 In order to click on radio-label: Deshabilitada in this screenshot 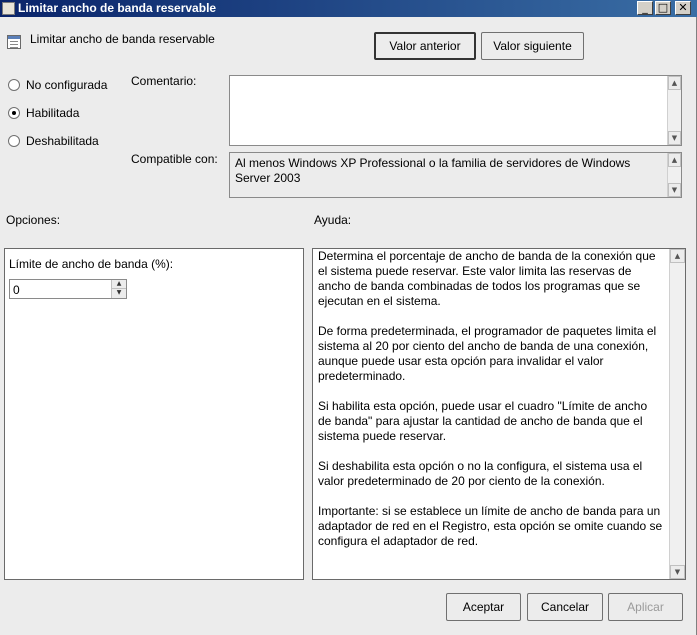, I will do `click(62, 141)`.